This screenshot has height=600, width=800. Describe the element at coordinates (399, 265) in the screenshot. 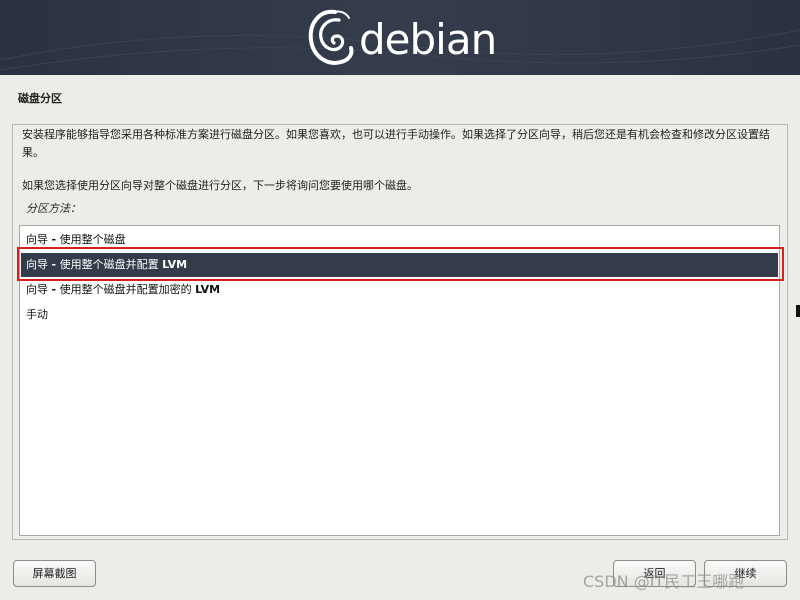

I see `list-item-guided-lvm: 向导 - 使用整个磁盘并配置 LVM` at that location.